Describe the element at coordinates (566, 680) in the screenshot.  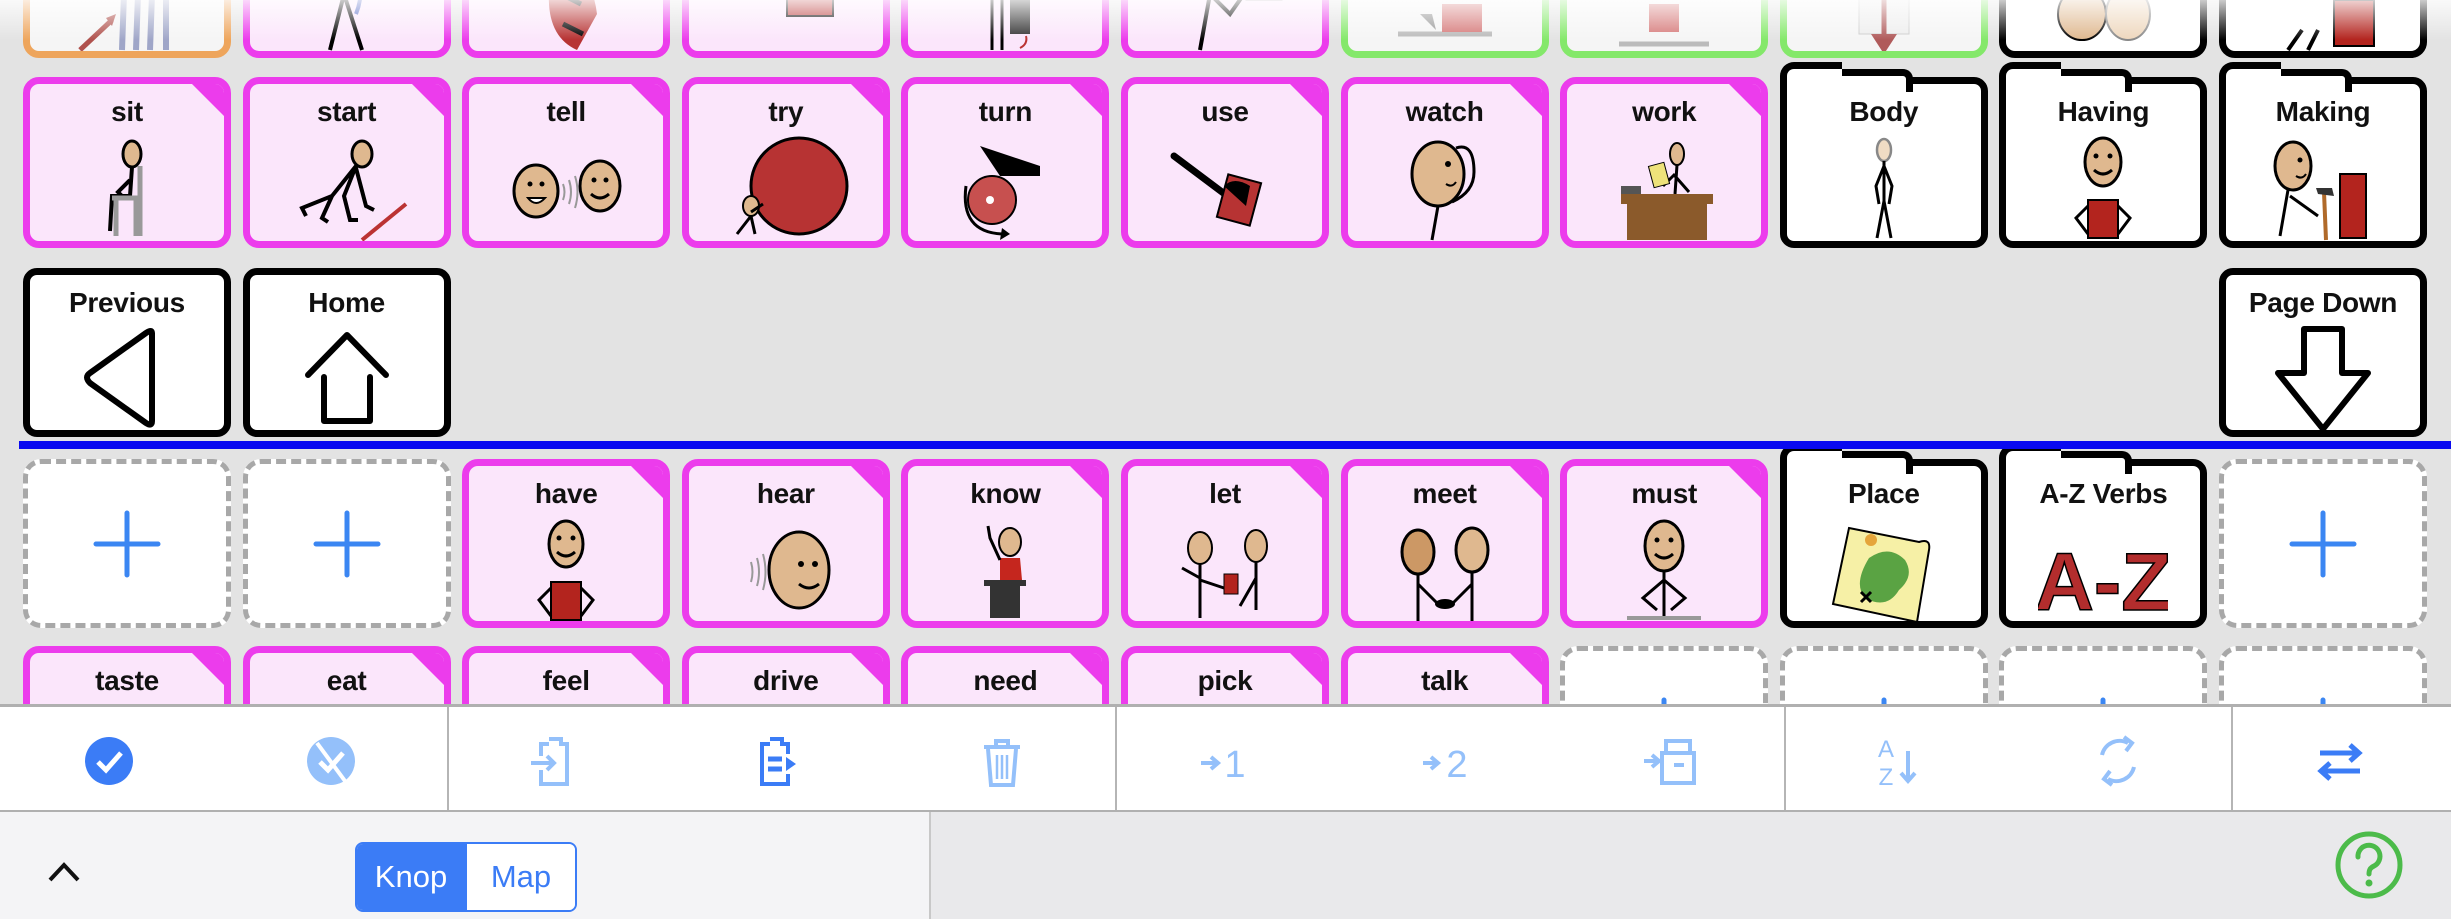
I see `tile-label: feel` at that location.